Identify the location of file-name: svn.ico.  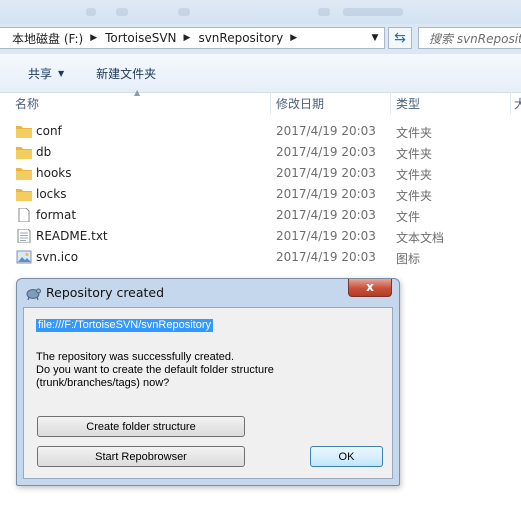
(57, 257).